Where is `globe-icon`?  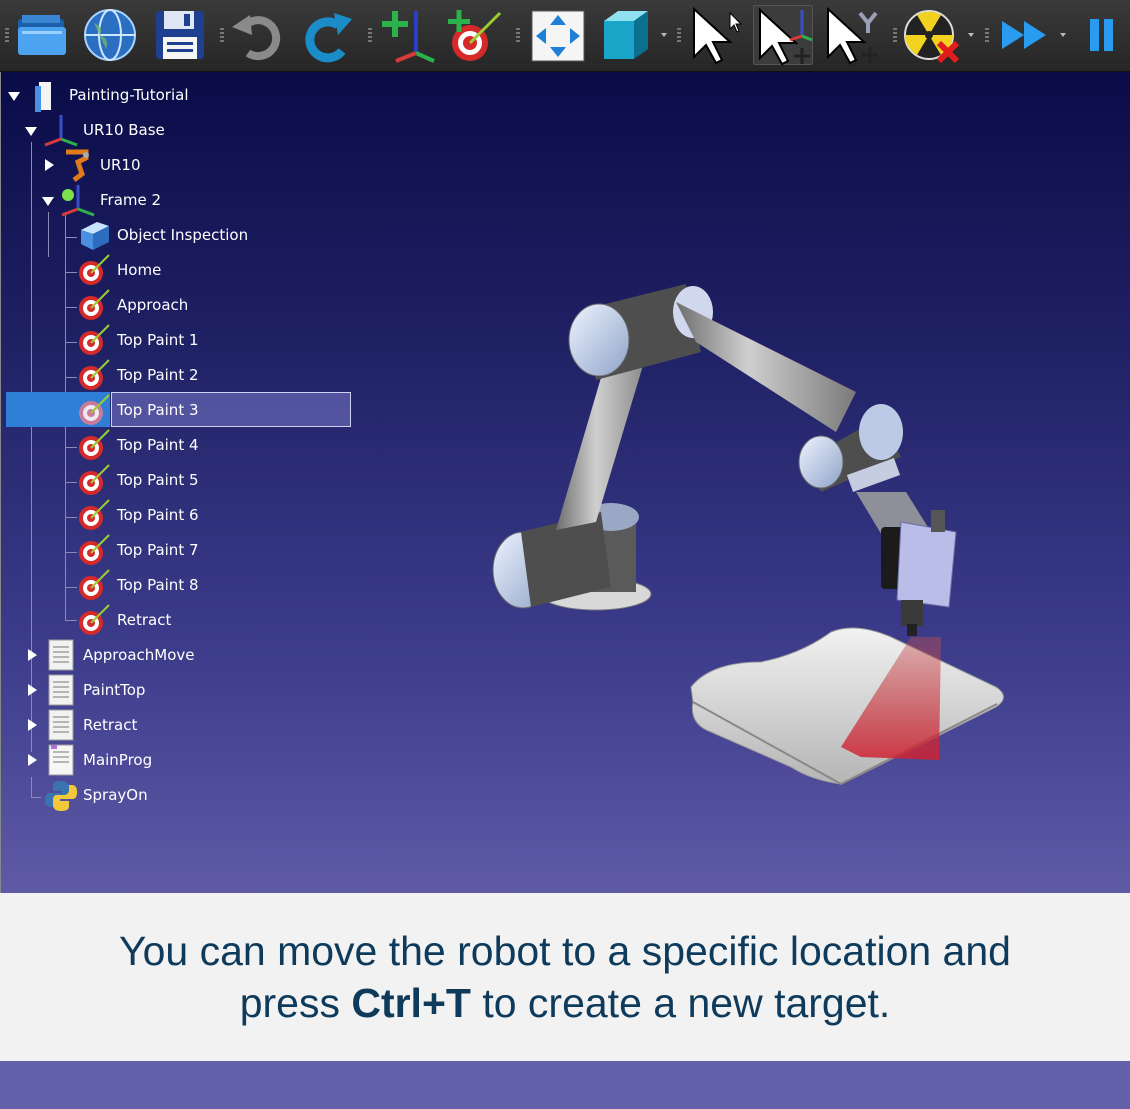 globe-icon is located at coordinates (110, 35).